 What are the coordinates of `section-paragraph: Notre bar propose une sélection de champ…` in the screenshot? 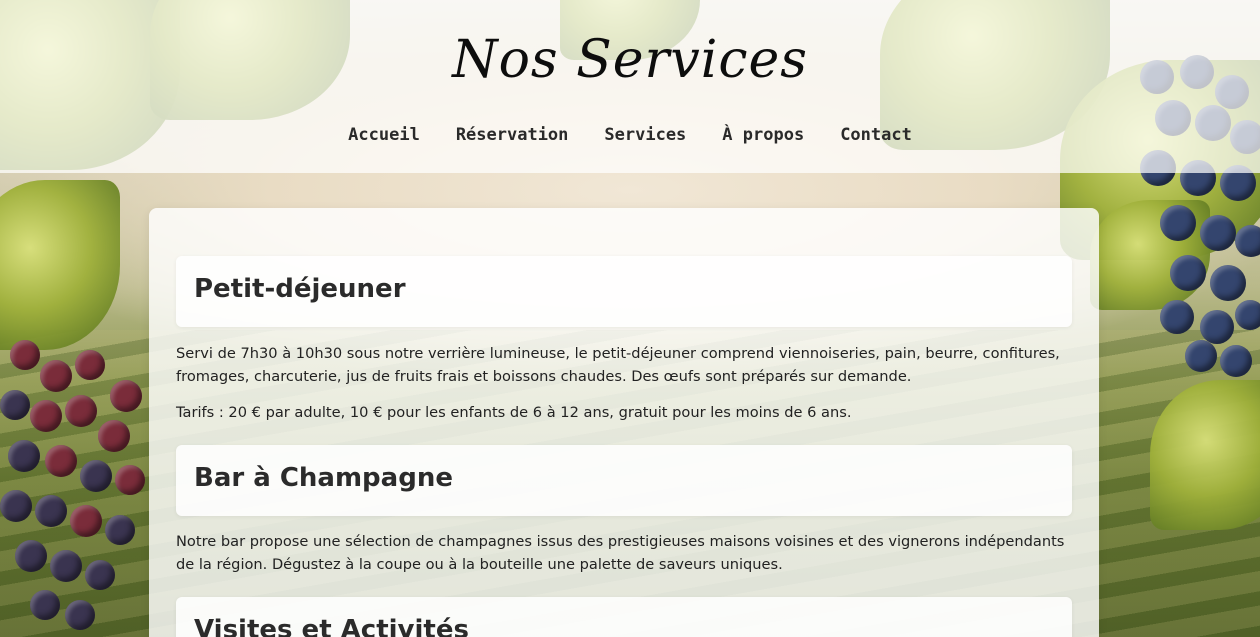 It's located at (620, 553).